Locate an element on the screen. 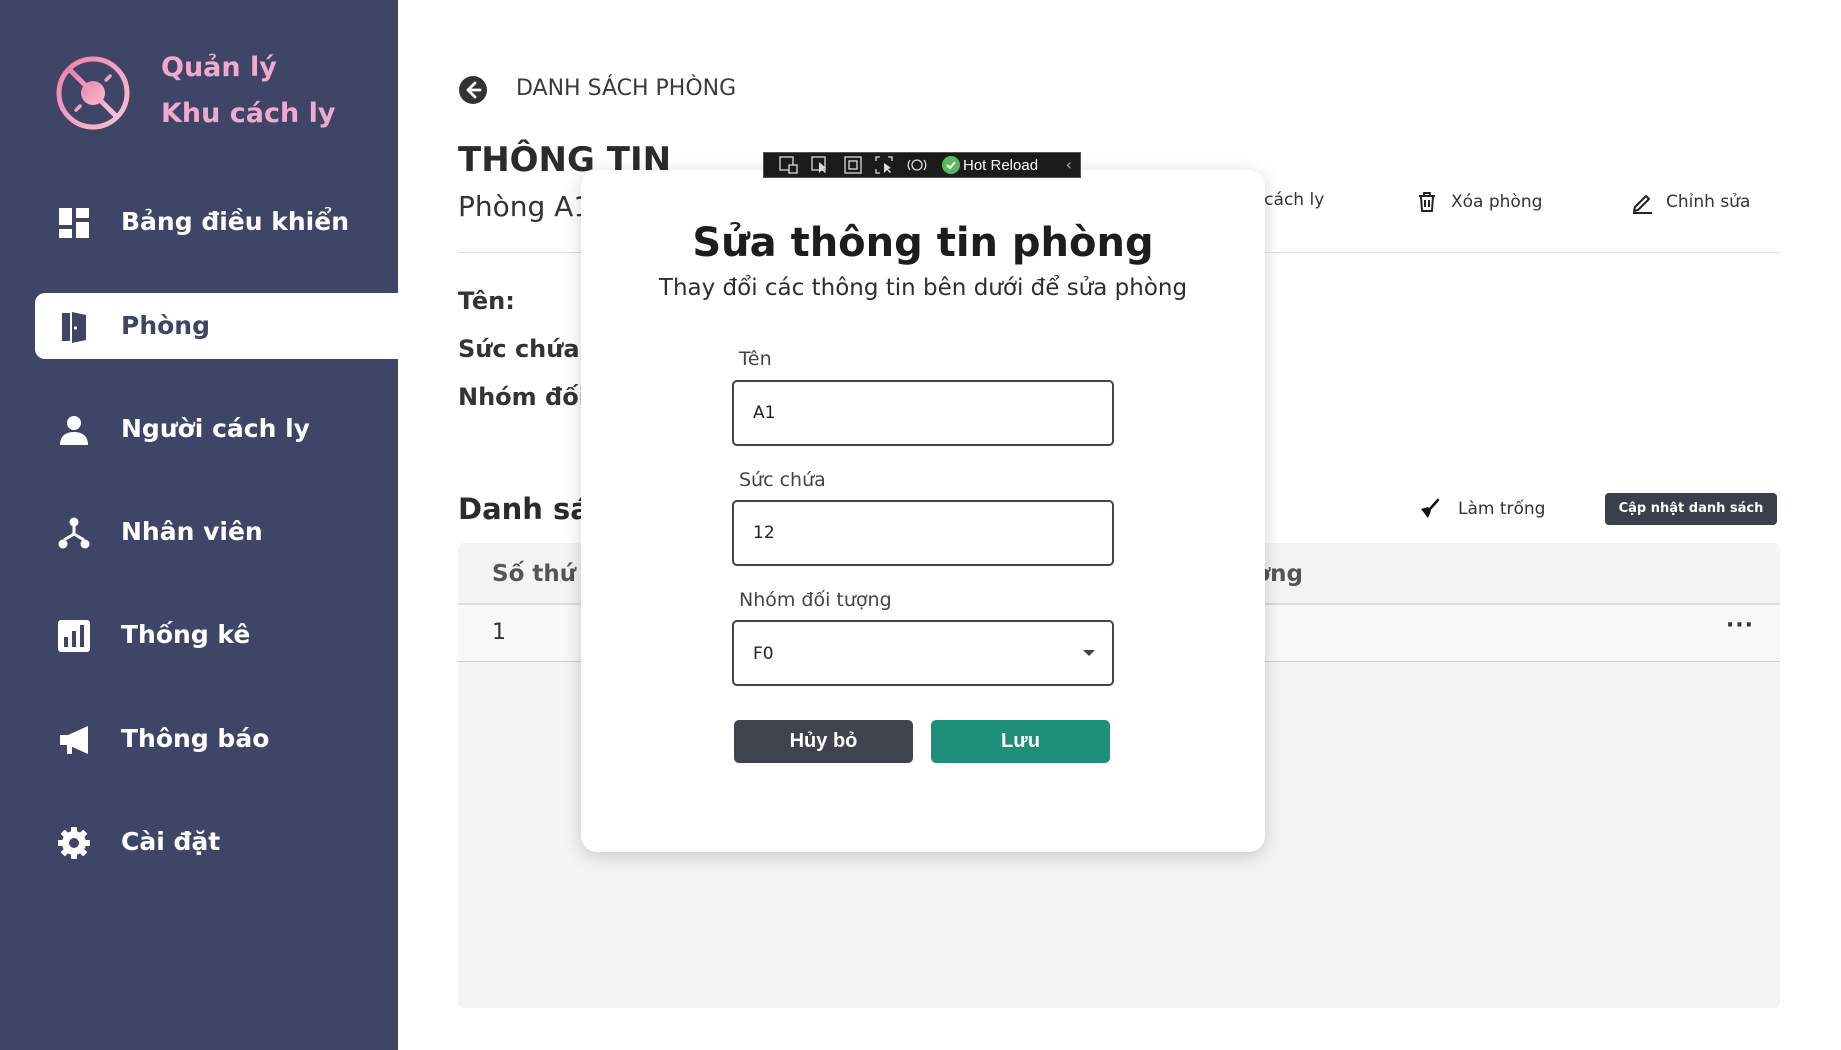 Image resolution: width=1841 pixels, height=1050 pixels. capacity-field is located at coordinates (923, 533).